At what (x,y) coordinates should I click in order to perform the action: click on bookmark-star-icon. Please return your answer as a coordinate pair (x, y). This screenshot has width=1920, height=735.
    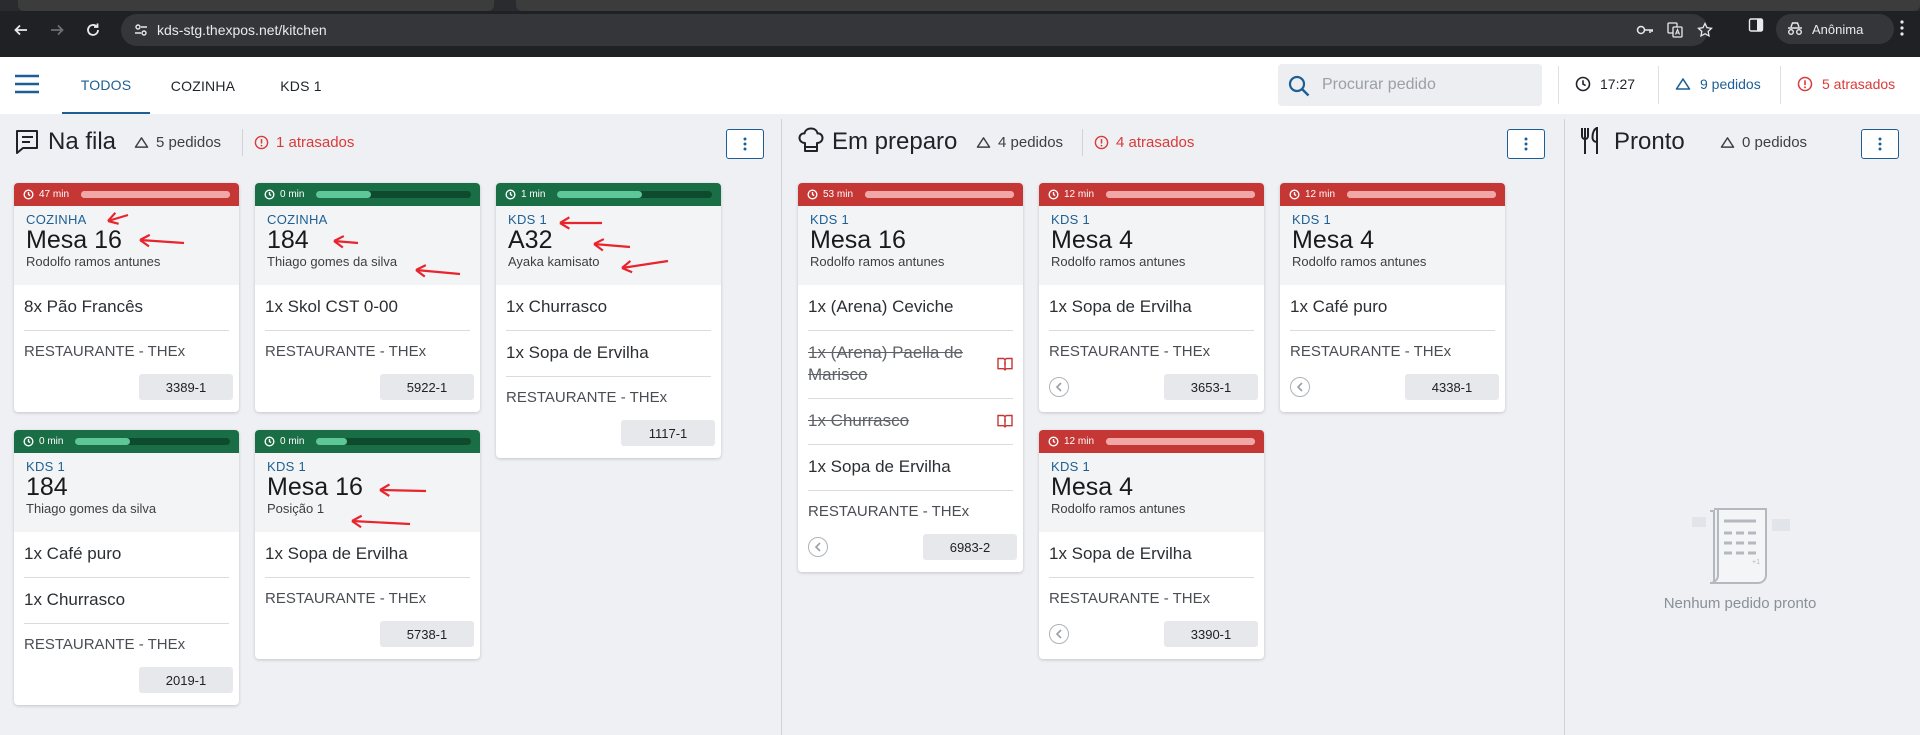
    Looking at the image, I should click on (1705, 30).